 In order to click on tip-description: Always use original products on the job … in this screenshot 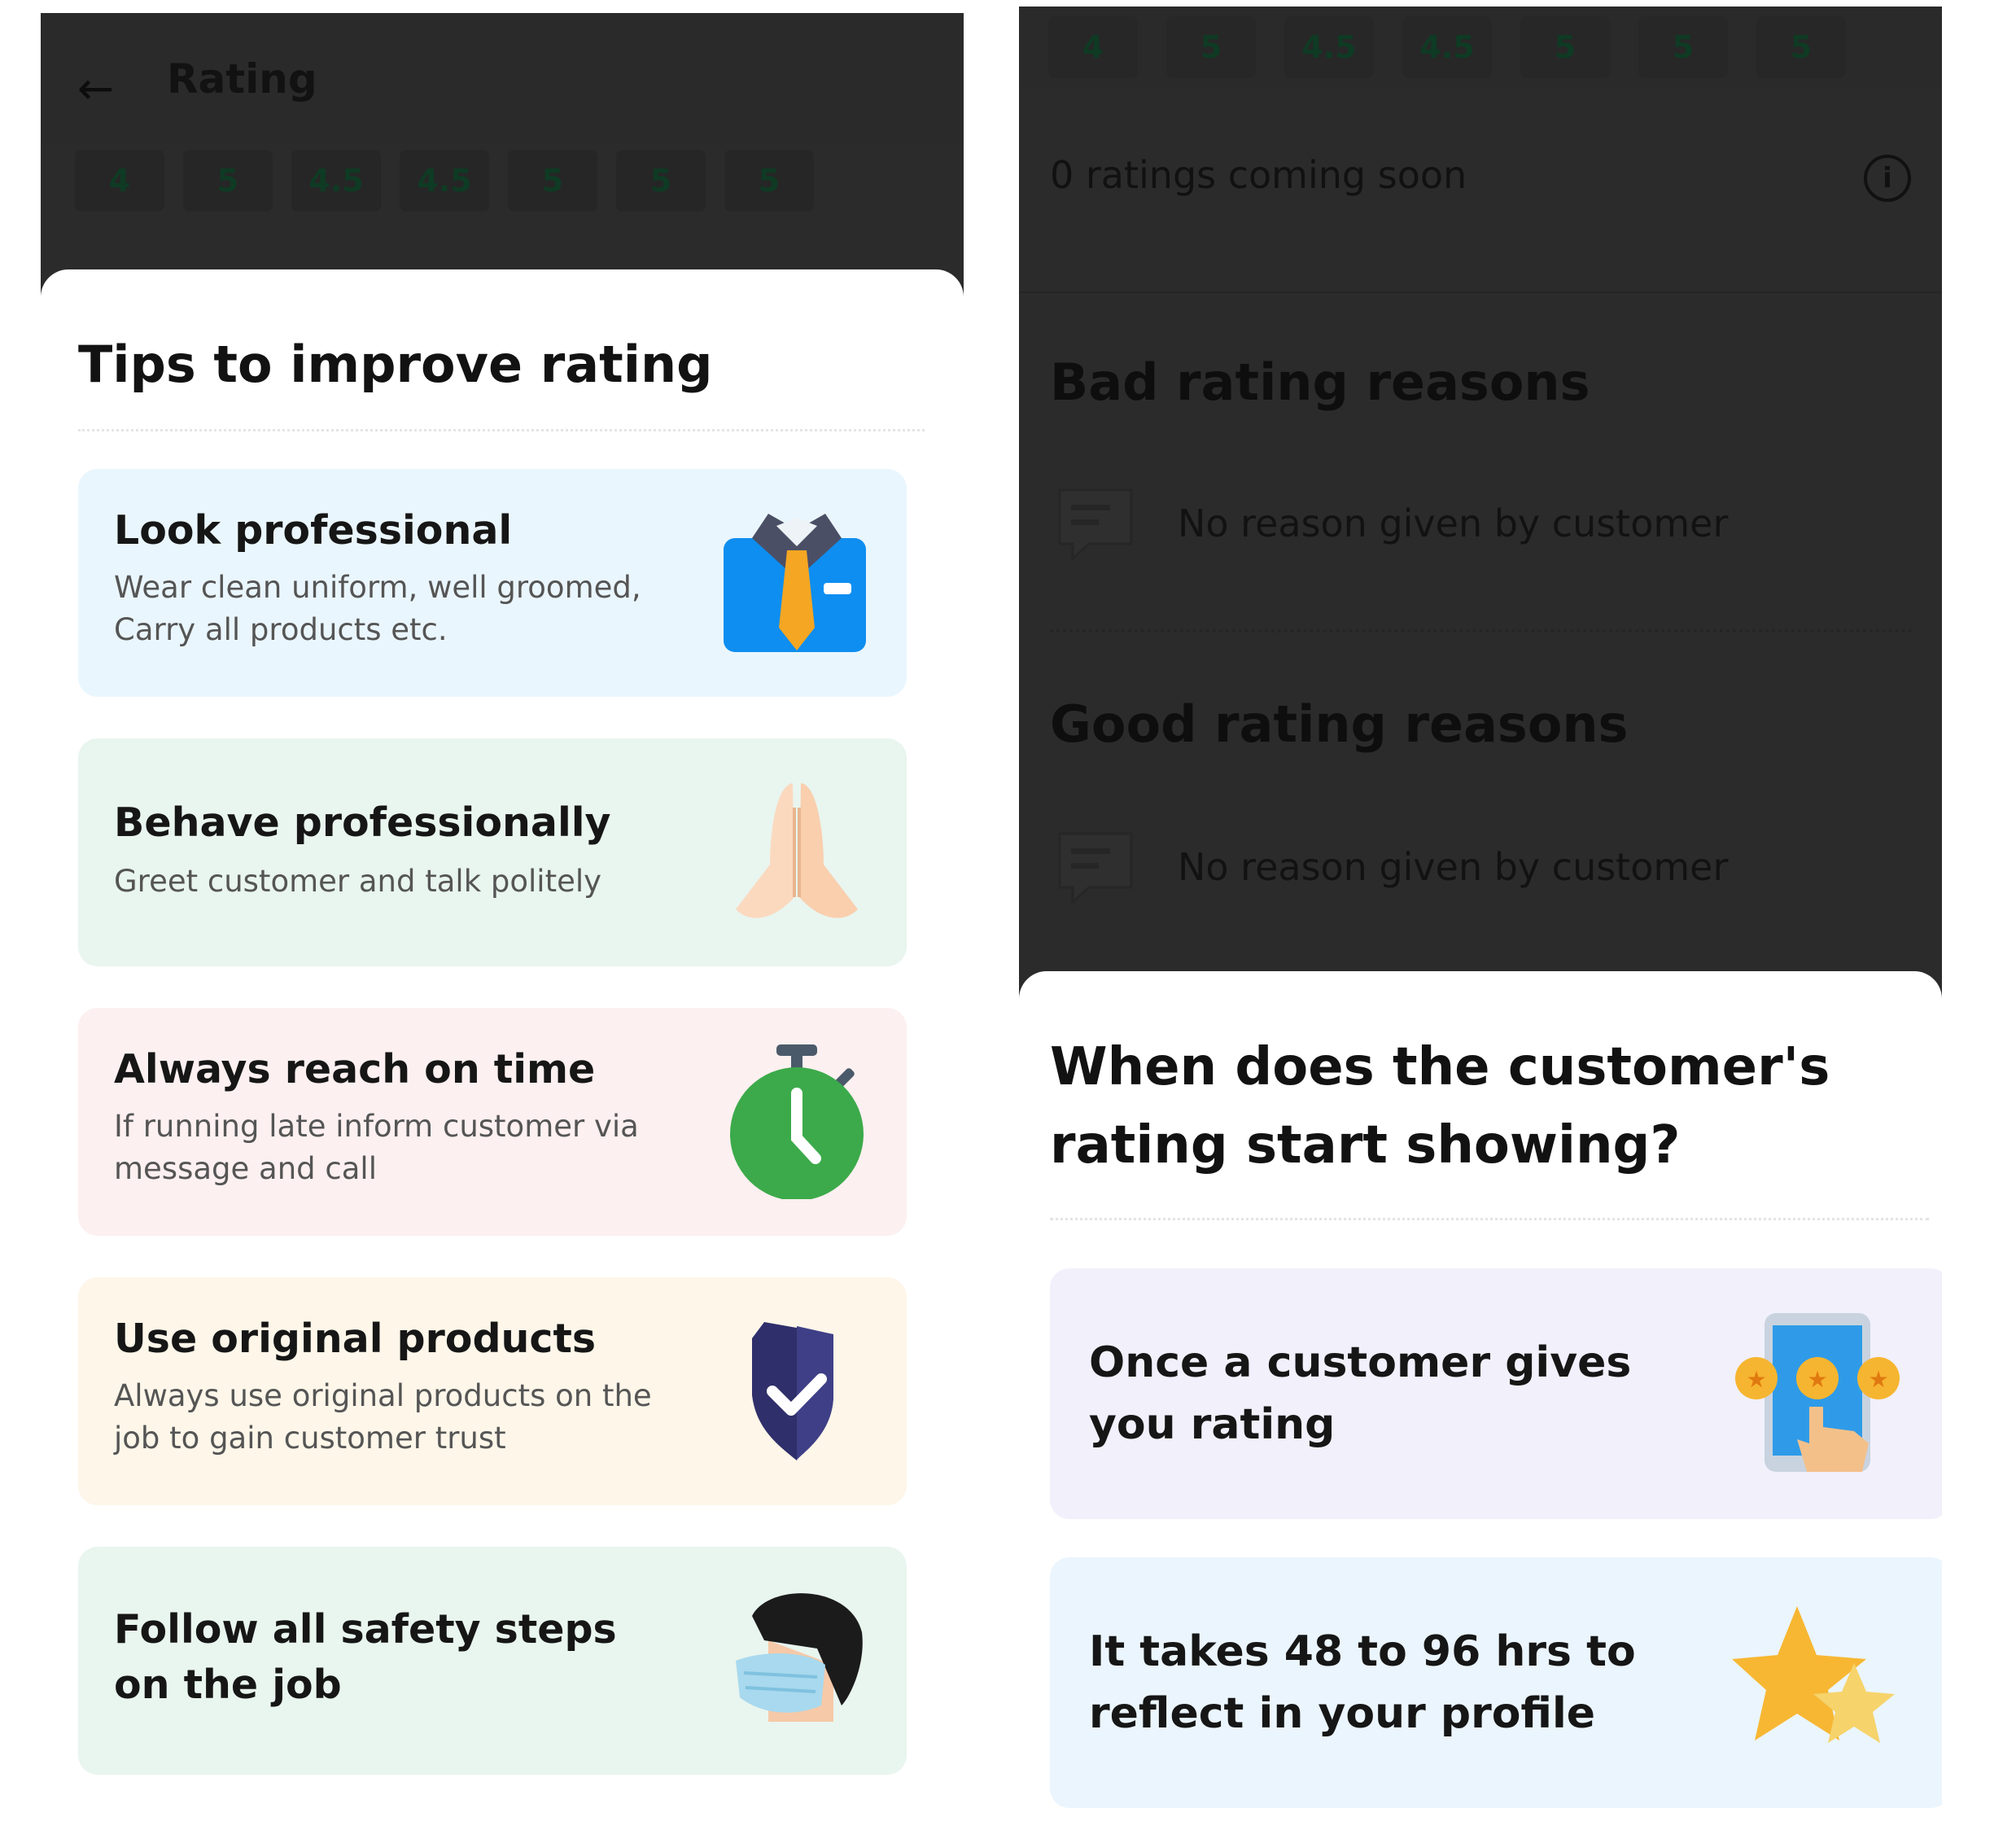, I will do `click(383, 1417)`.